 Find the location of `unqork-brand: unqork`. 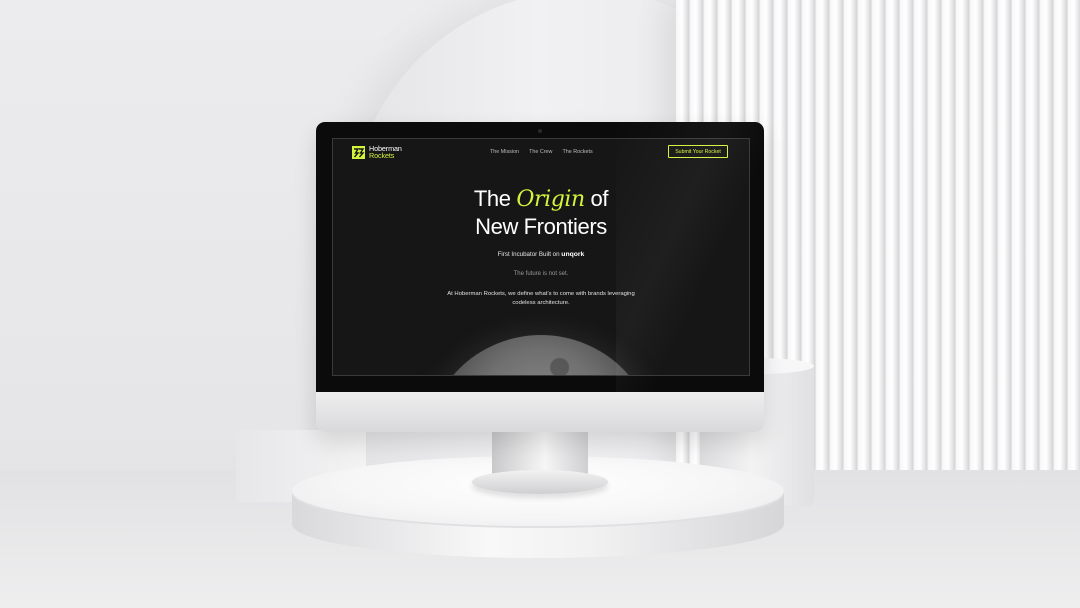

unqork-brand: unqork is located at coordinates (573, 254).